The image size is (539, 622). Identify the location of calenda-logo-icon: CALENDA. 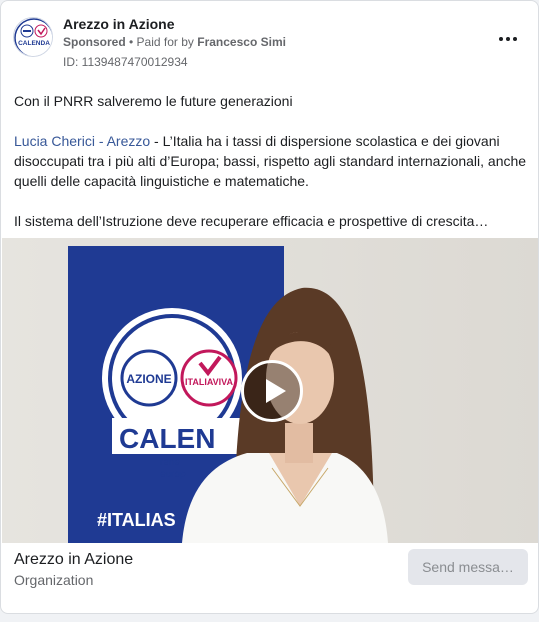
(33, 37).